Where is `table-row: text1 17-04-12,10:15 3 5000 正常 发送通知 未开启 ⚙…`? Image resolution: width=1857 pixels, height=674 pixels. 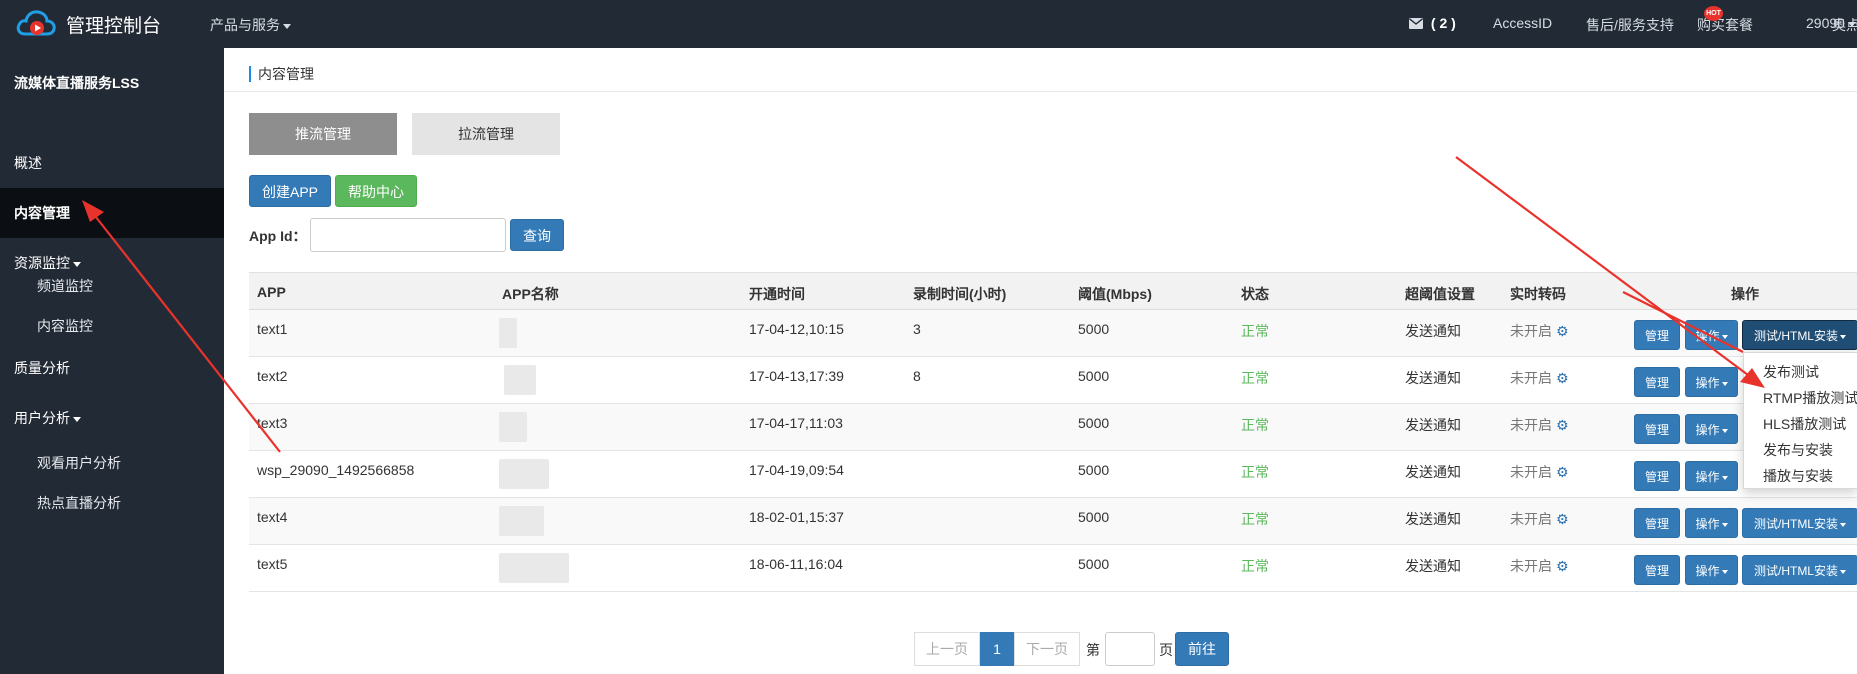 table-row: text1 17-04-12,10:15 3 5000 正常 发送通知 未开启 ⚙… is located at coordinates (1053, 333).